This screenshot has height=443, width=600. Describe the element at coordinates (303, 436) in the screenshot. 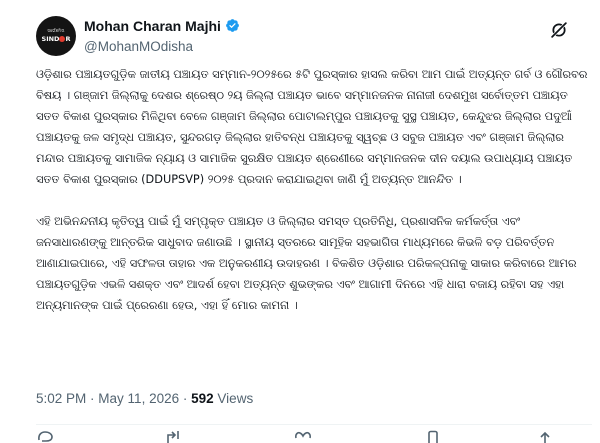

I see `like-icon` at that location.